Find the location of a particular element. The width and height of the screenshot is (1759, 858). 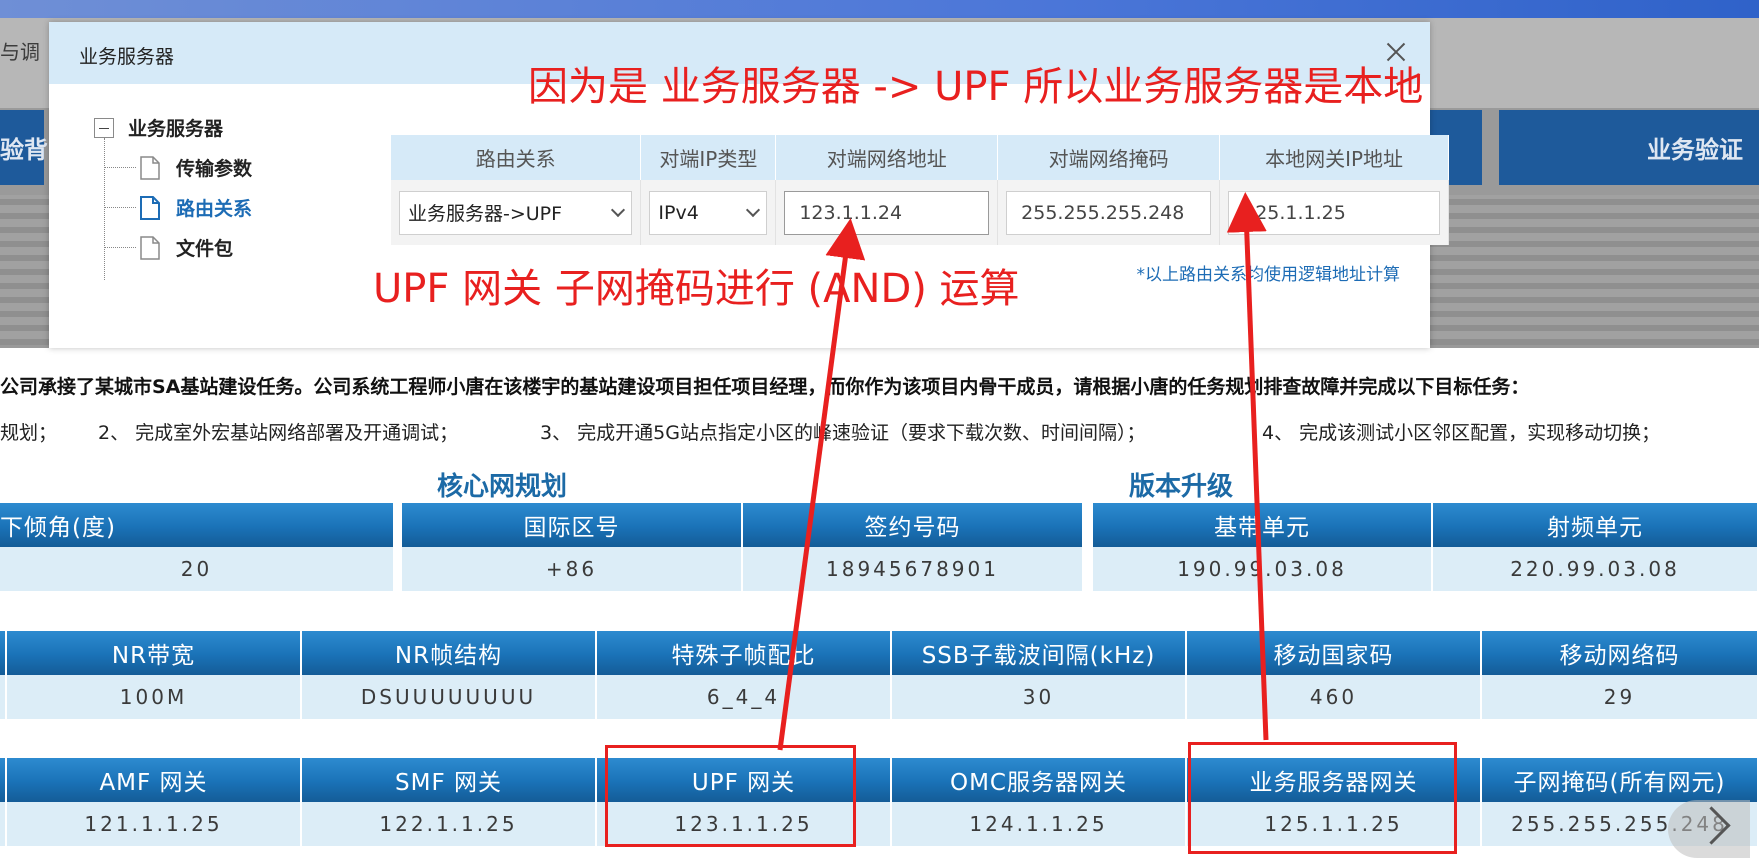

table3-header-5: 子网掩码(所有网元) is located at coordinates (1620, 780).